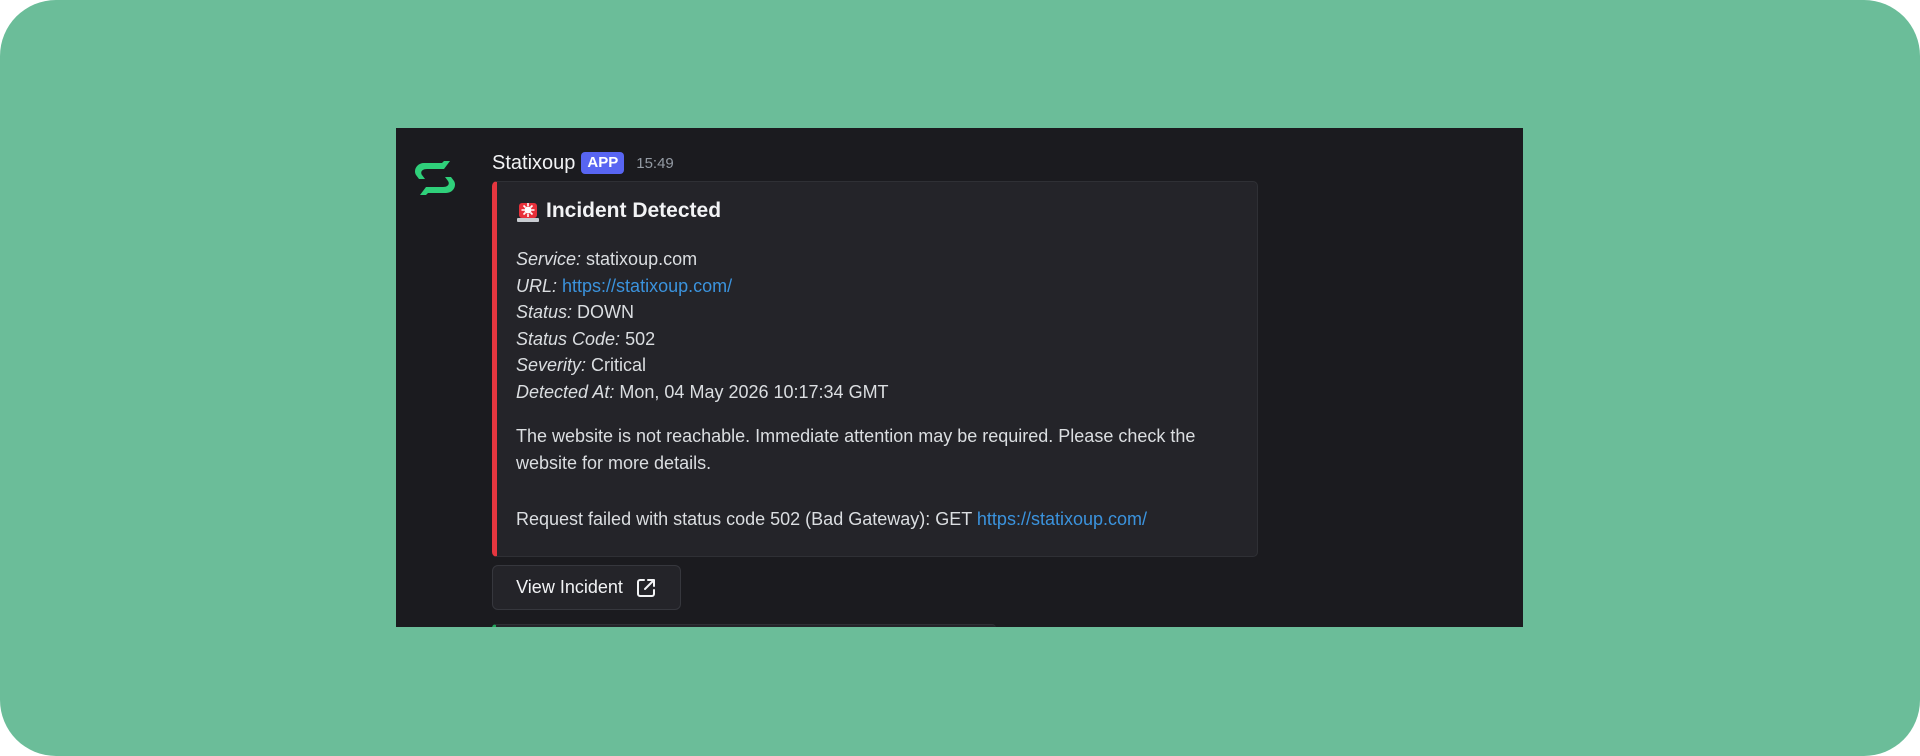 This screenshot has height=756, width=1920. Describe the element at coordinates (655, 163) in the screenshot. I see `message-timestamp: 15:49` at that location.